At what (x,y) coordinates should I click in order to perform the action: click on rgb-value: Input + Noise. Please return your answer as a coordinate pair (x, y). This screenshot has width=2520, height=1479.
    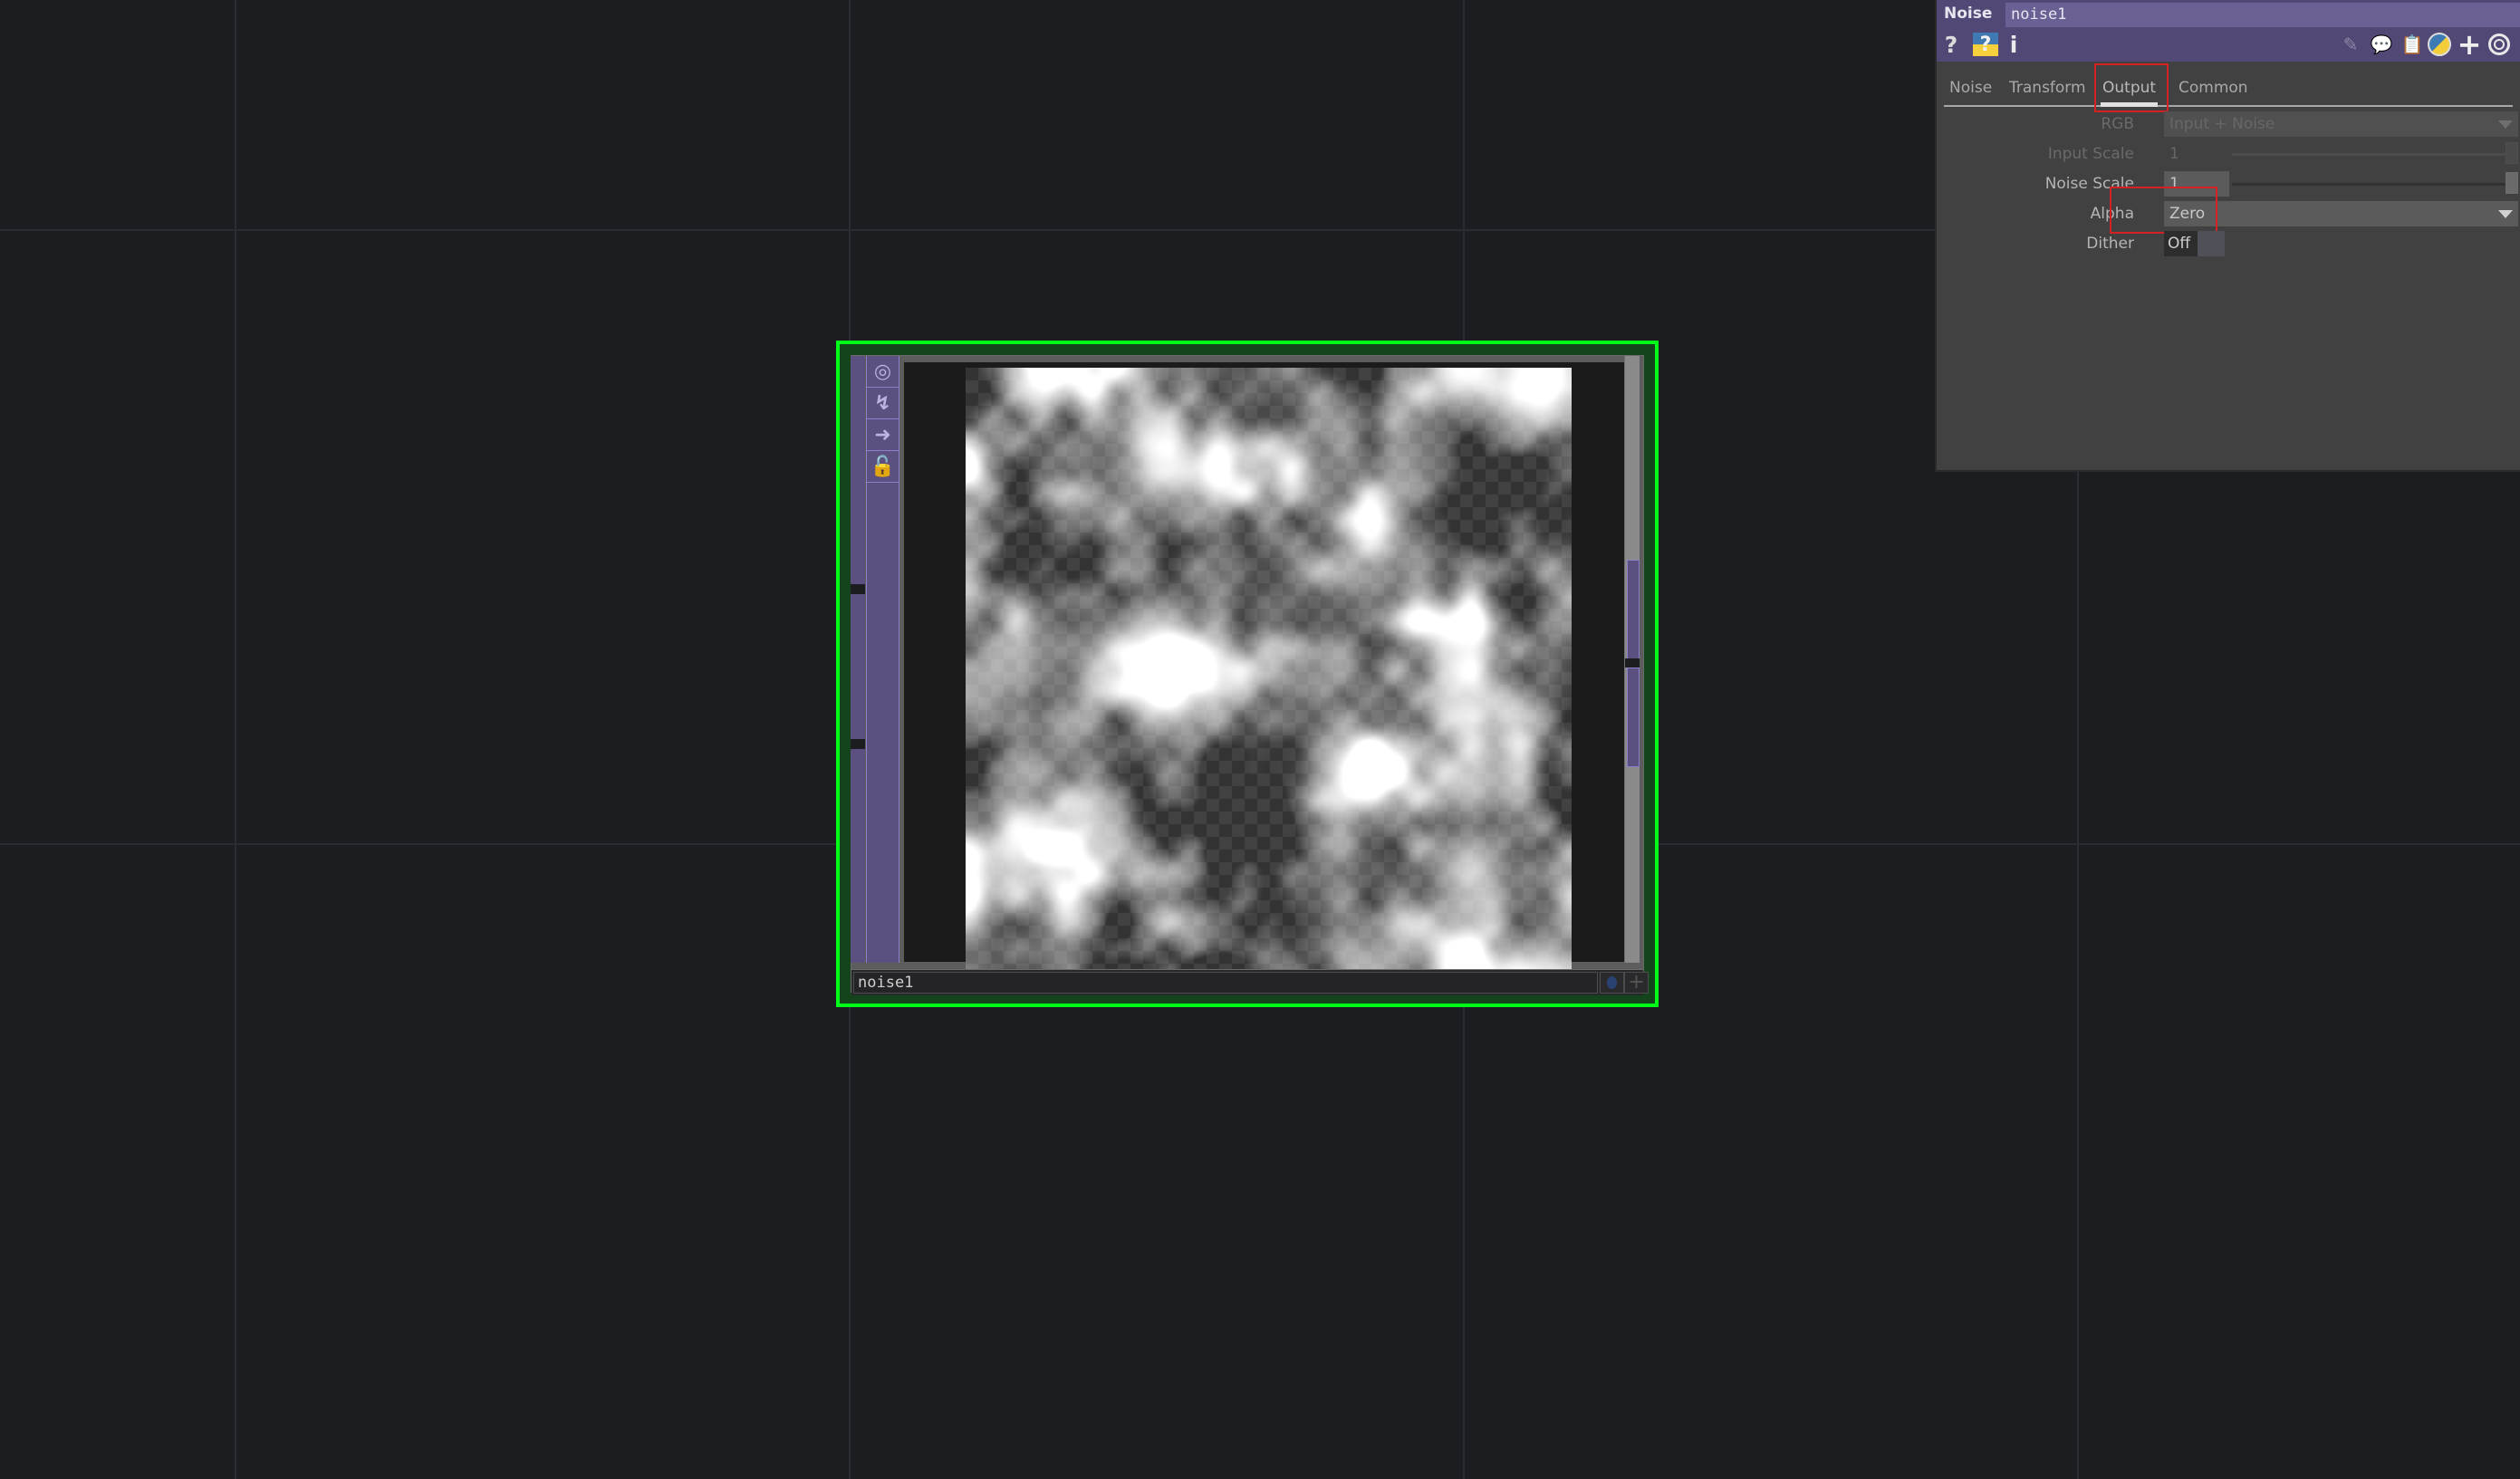
    Looking at the image, I should click on (2222, 124).